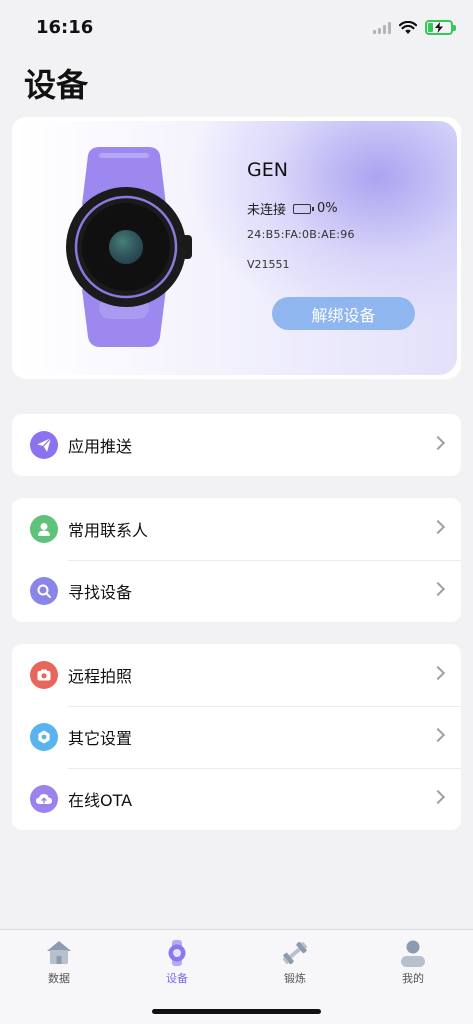 Image resolution: width=473 pixels, height=1024 pixels. Describe the element at coordinates (59, 978) in the screenshot. I see `tab-label: 数据` at that location.